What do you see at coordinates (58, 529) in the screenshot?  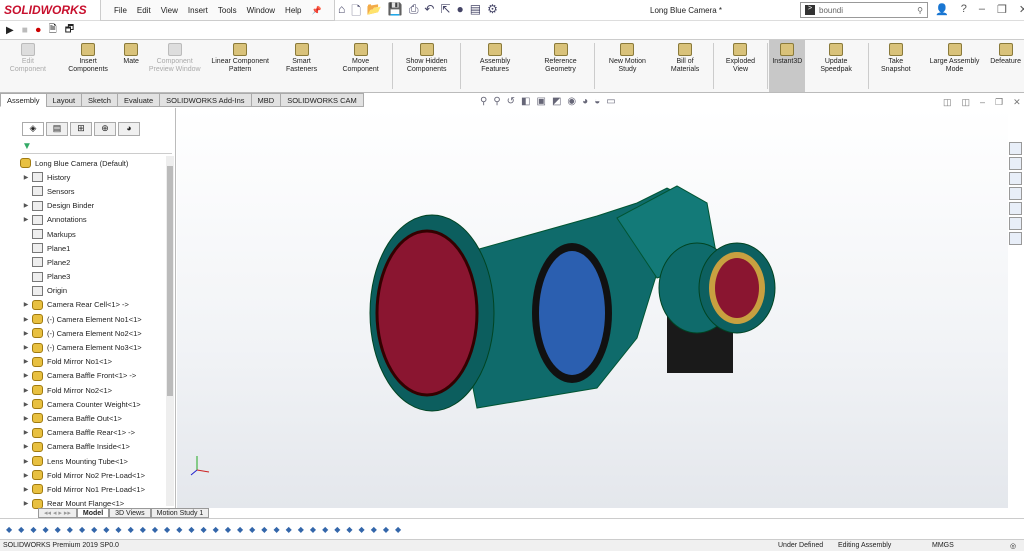 I see `select-other-icon: ◆` at bounding box center [58, 529].